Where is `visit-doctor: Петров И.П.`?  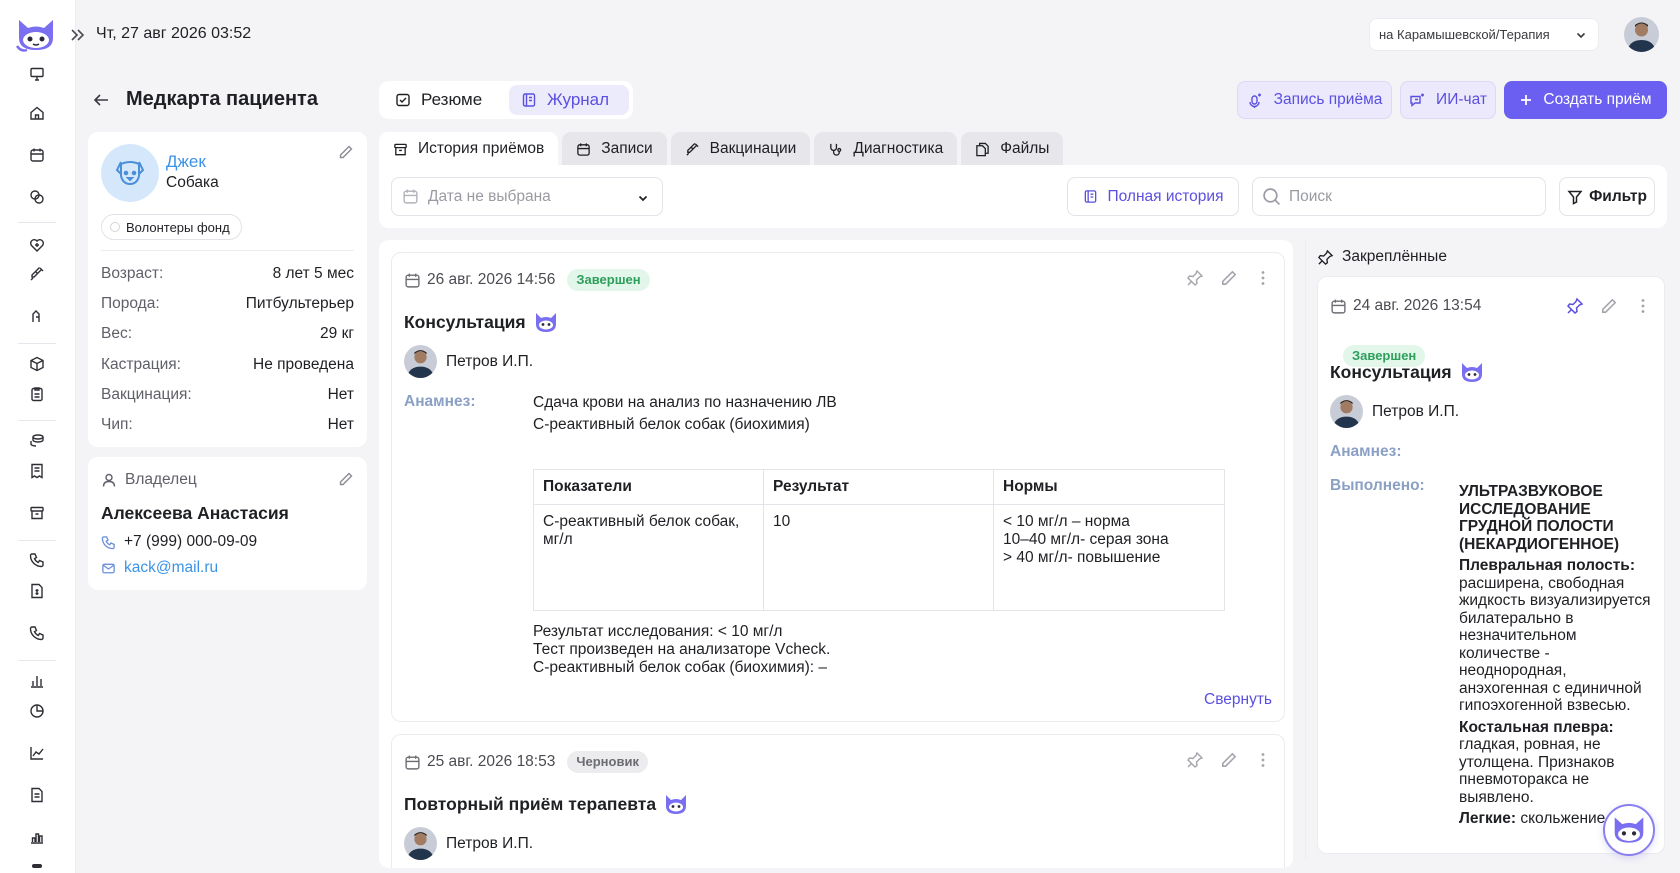
visit-doctor: Петров И.П. is located at coordinates (468, 843).